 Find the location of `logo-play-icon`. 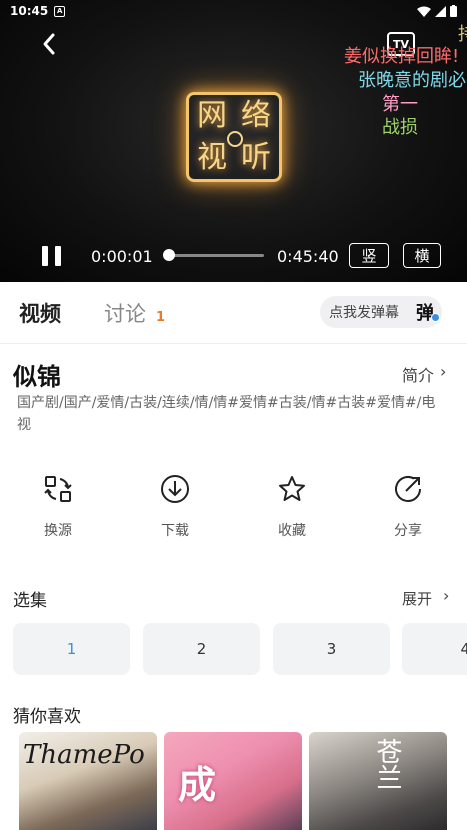

logo-play-icon is located at coordinates (235, 139).